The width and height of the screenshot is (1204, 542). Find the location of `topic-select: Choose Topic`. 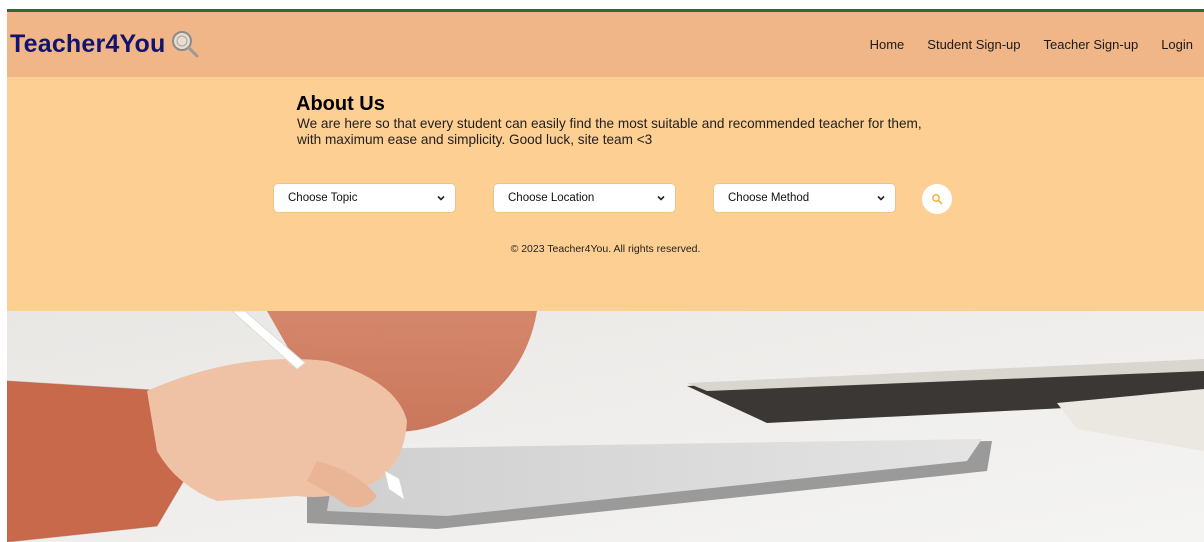

topic-select: Choose Topic is located at coordinates (364, 198).